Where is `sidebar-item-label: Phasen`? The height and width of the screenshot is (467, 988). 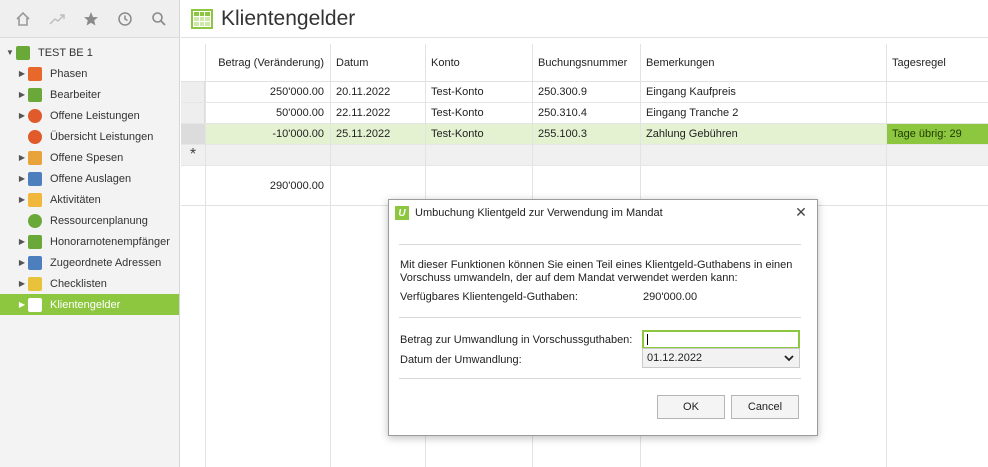
sidebar-item-label: Phasen is located at coordinates (69, 73).